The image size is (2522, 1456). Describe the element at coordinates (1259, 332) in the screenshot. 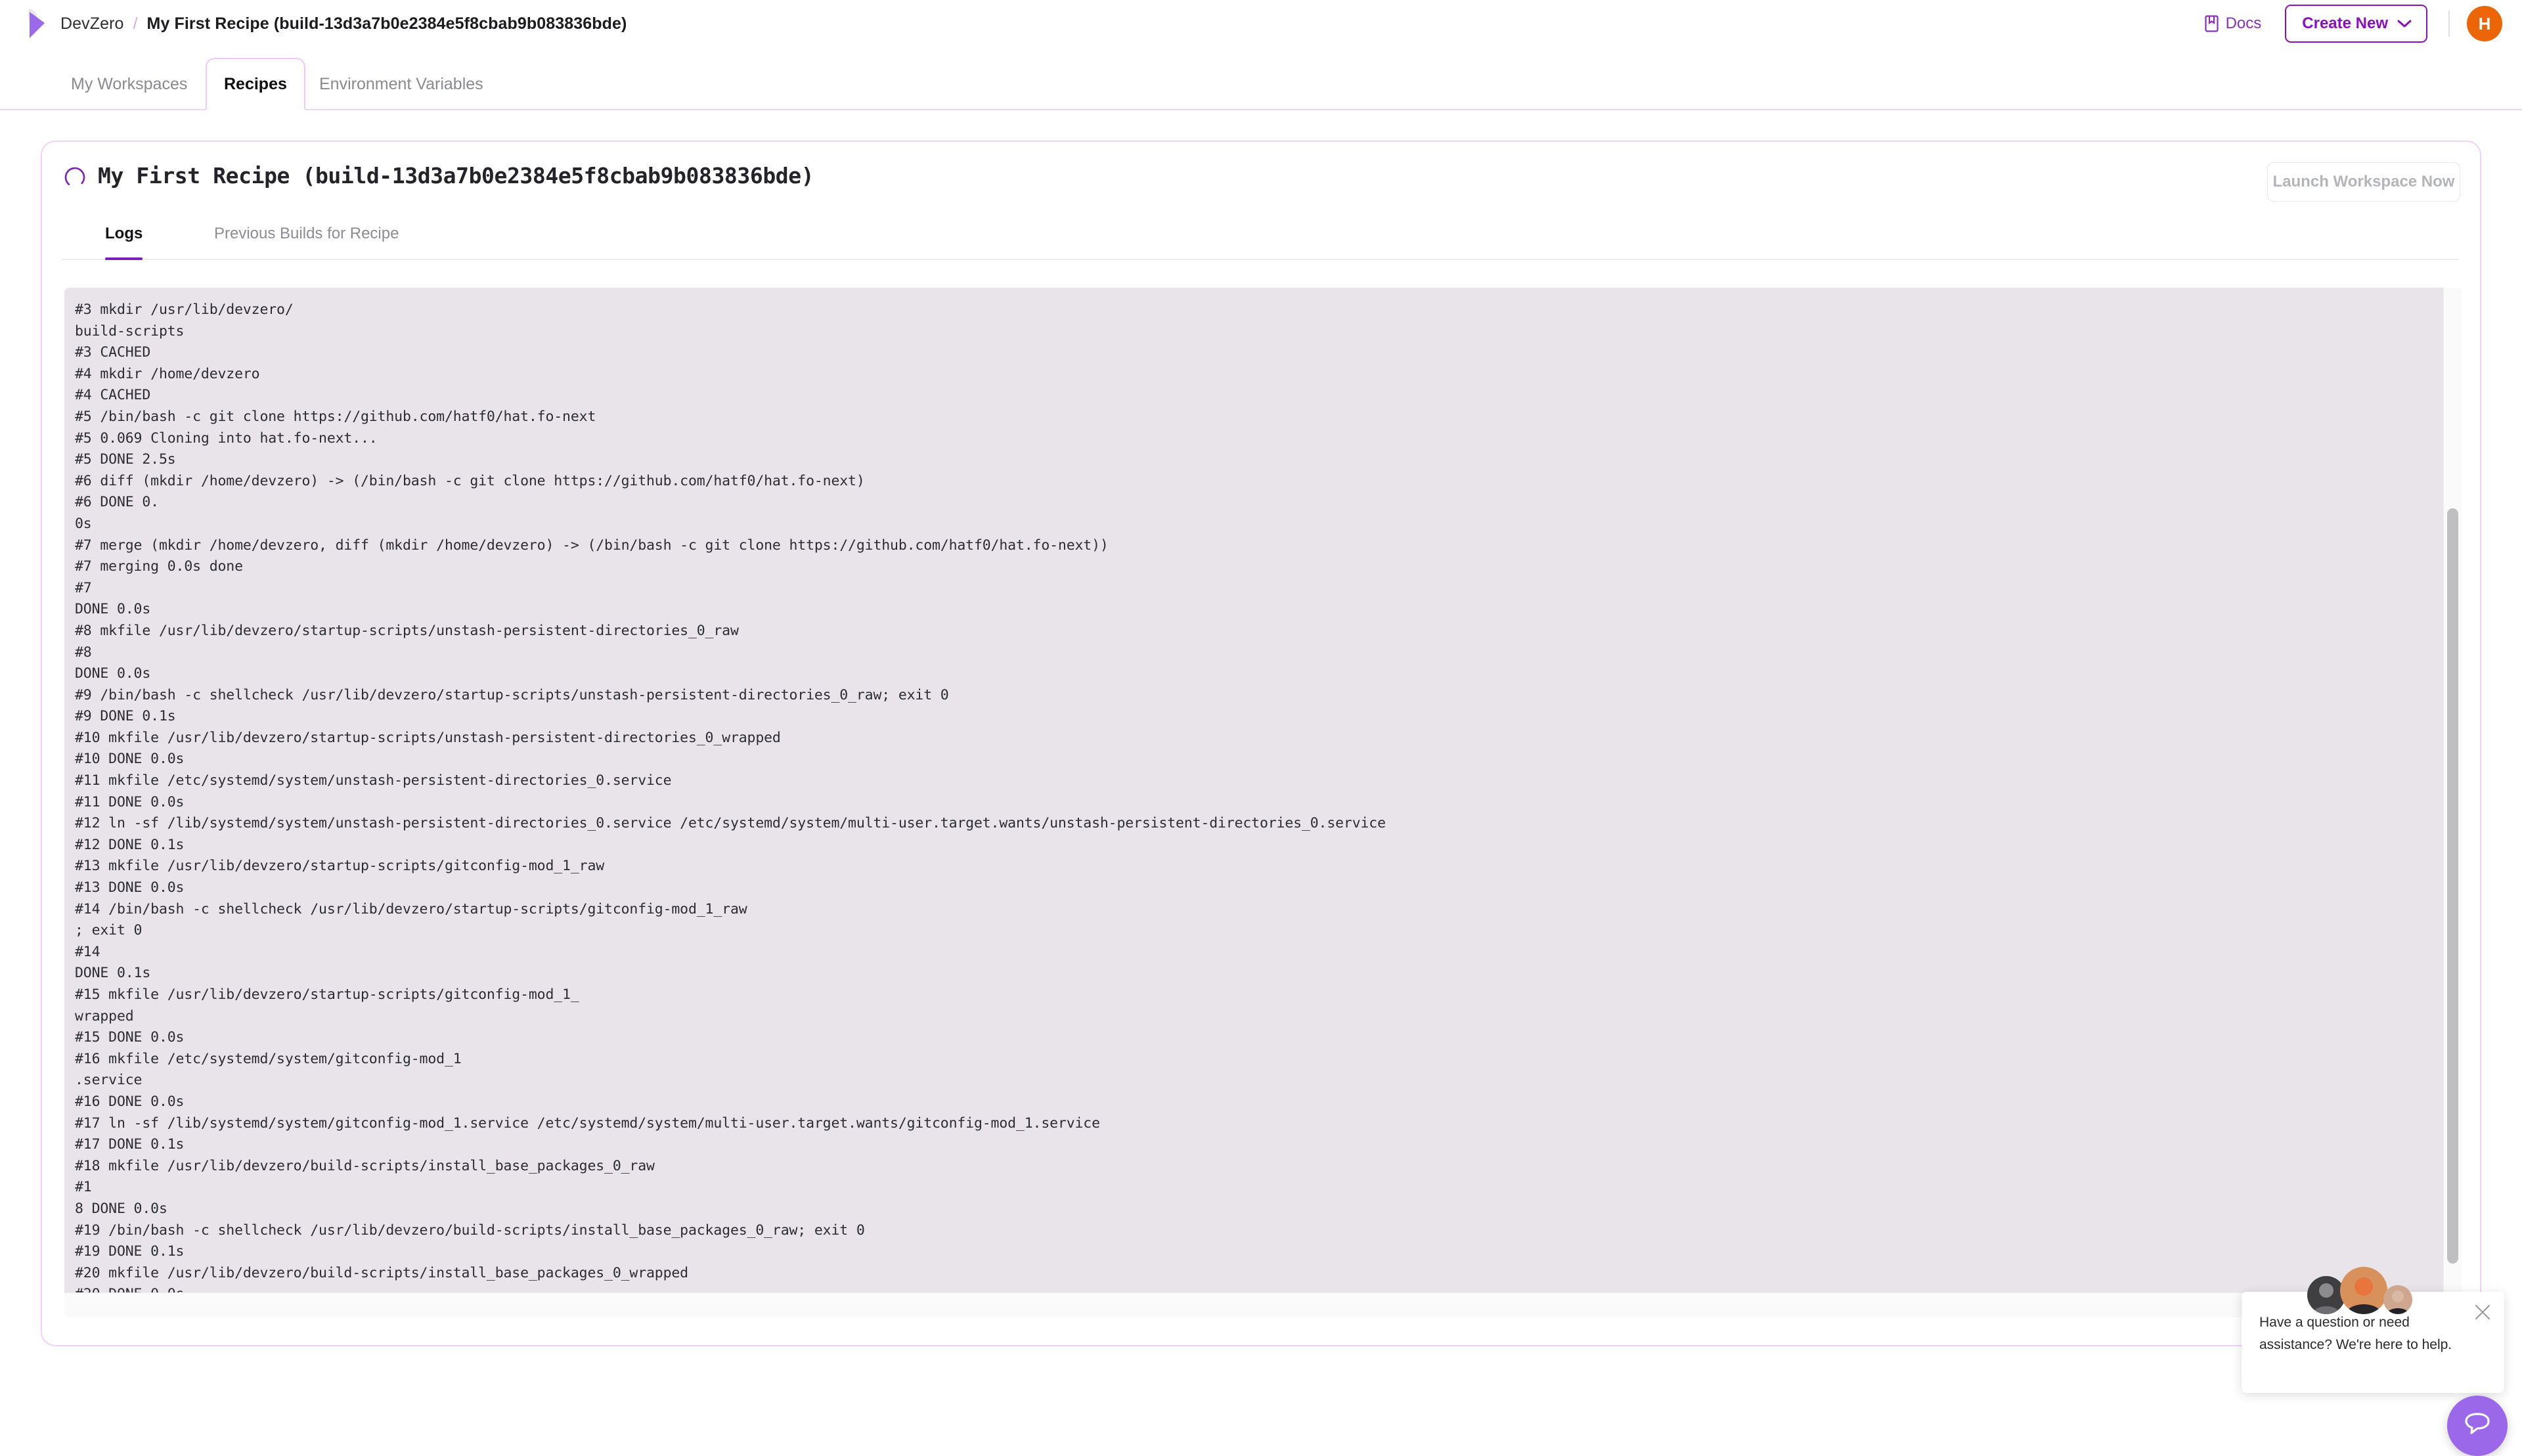

I see `log-line: build-scripts` at that location.